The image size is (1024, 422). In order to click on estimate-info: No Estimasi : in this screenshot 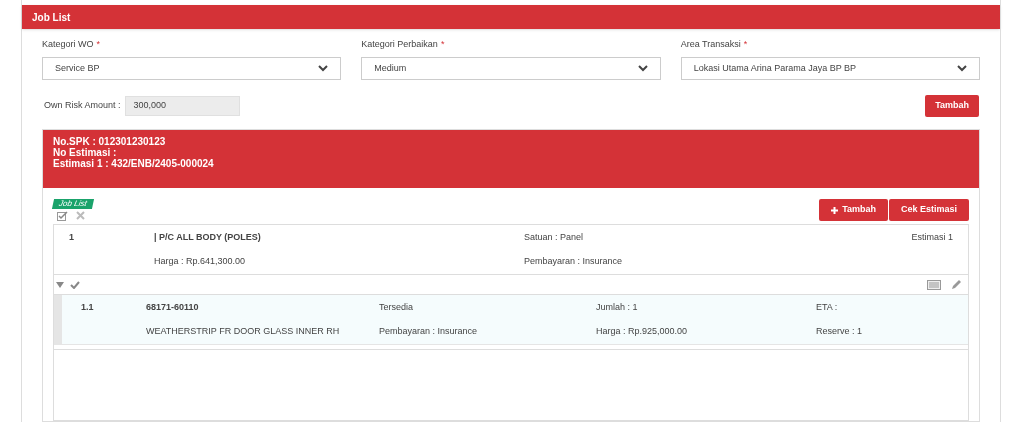, I will do `click(85, 152)`.